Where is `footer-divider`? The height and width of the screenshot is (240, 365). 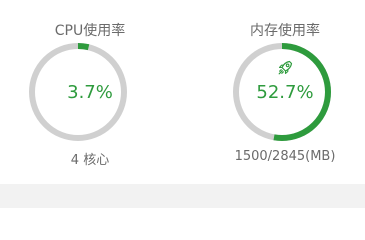 footer-divider is located at coordinates (182, 196).